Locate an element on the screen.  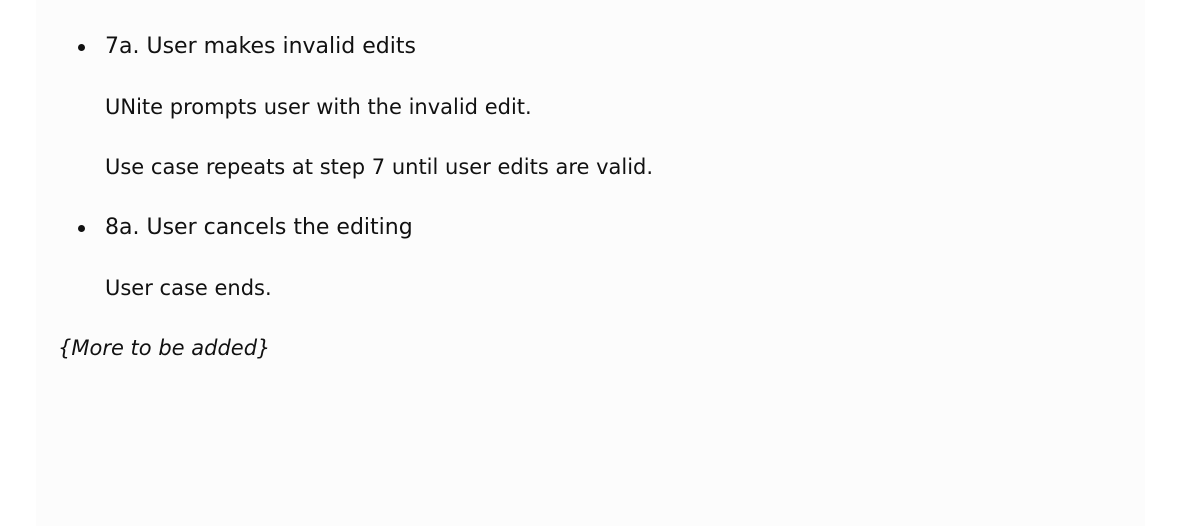
footer-note: {More to be added} is located at coordinates (164, 348).